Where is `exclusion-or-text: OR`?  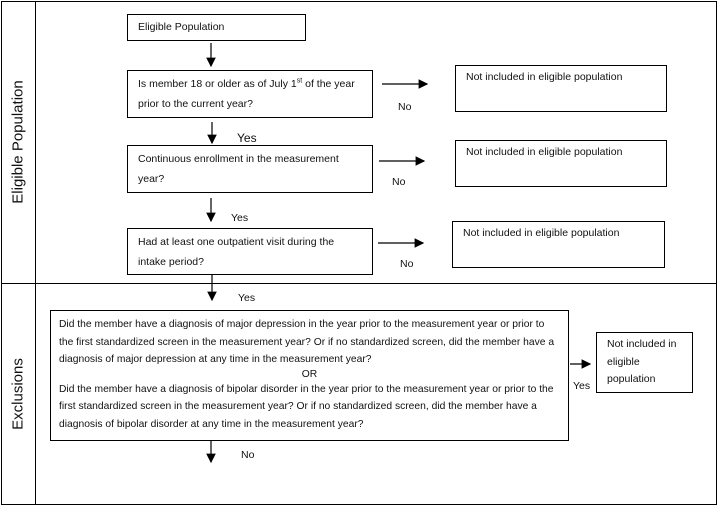 exclusion-or-text: OR is located at coordinates (309, 374).